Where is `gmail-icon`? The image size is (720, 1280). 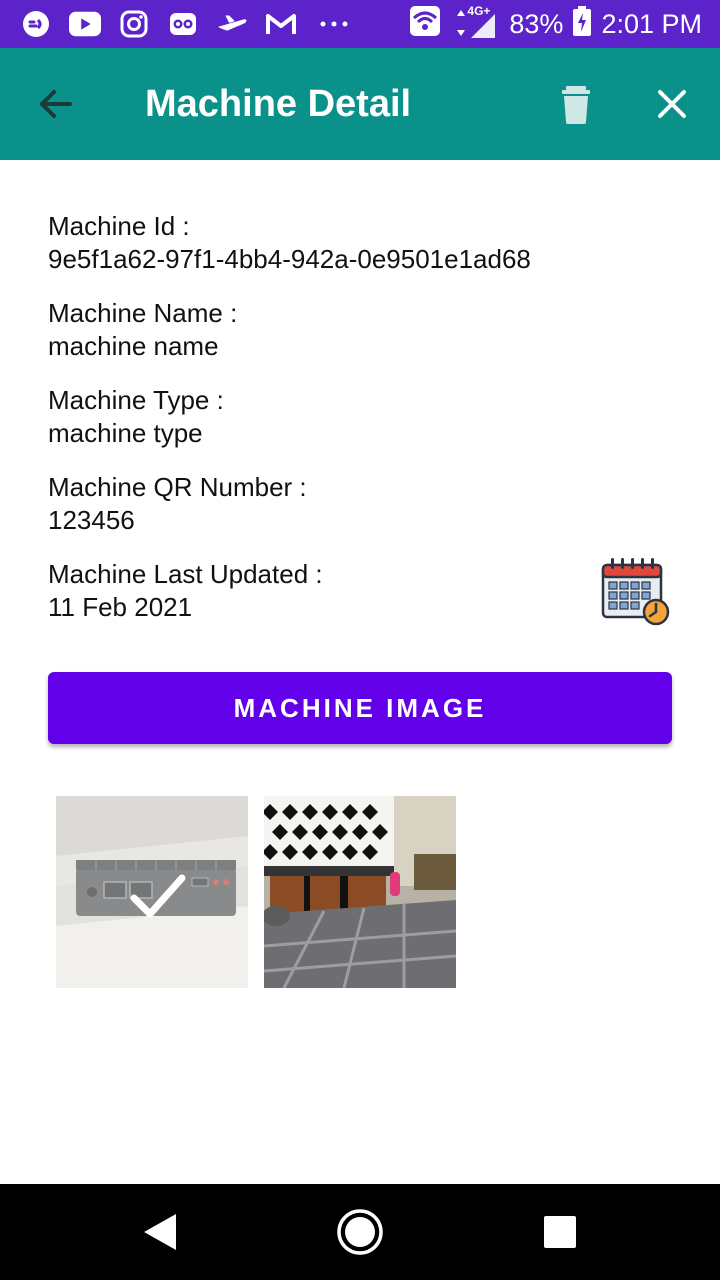 gmail-icon is located at coordinates (281, 24).